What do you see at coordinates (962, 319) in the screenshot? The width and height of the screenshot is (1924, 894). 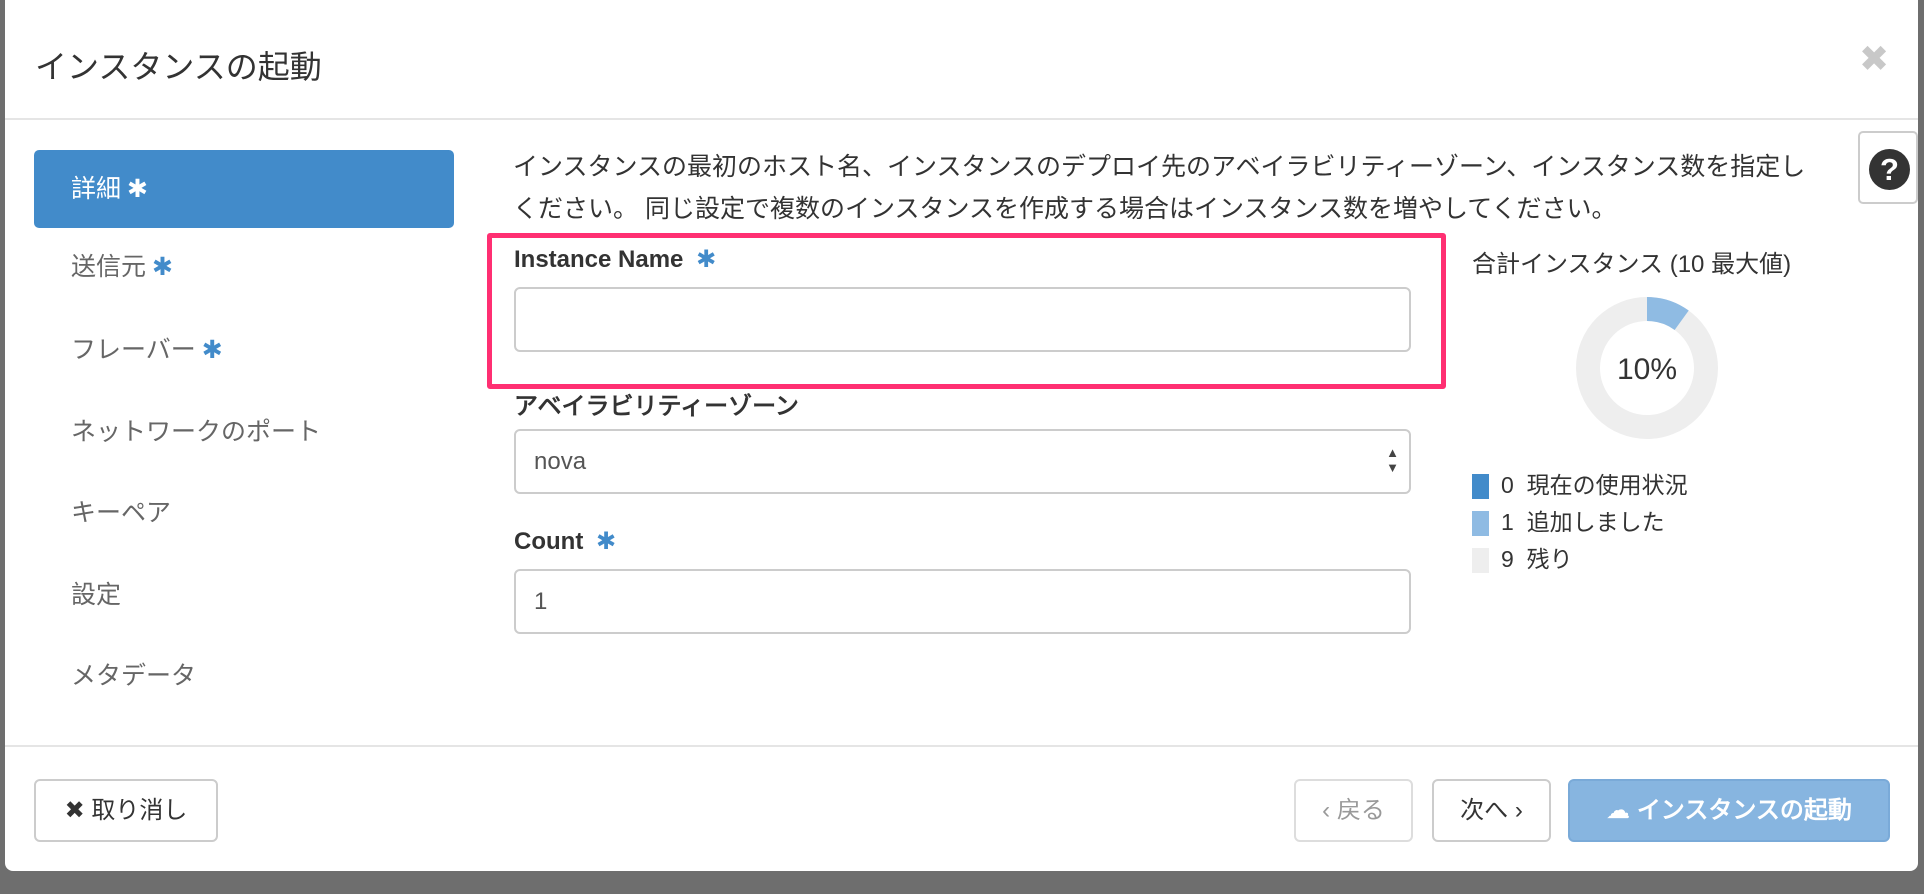 I see `instance-name-input` at bounding box center [962, 319].